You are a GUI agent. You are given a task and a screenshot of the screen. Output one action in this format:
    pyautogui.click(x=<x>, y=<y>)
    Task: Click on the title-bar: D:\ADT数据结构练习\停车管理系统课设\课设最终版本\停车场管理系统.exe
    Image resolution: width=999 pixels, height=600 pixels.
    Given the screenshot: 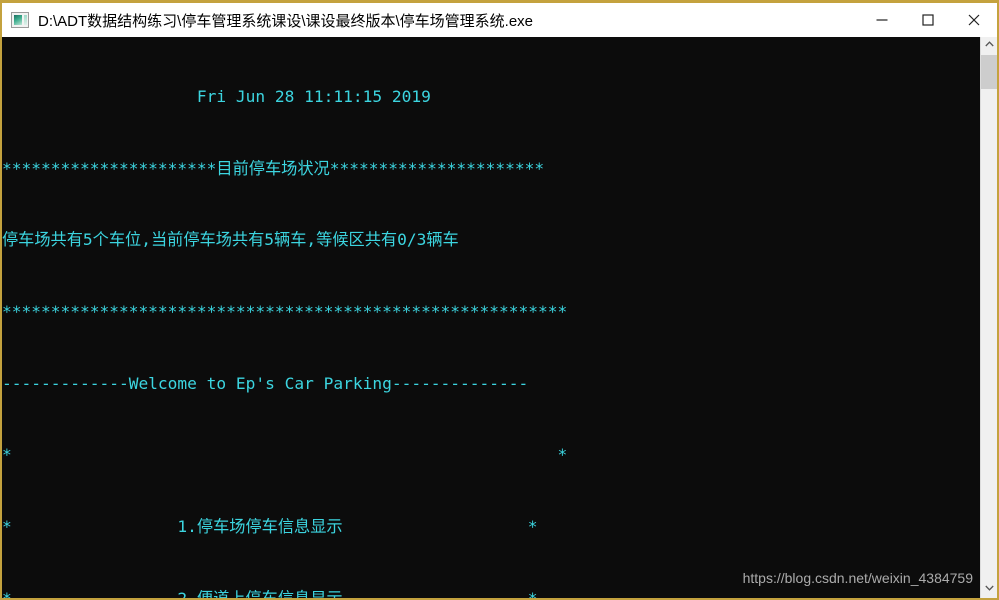 What is the action you would take?
    pyautogui.click(x=499, y=20)
    